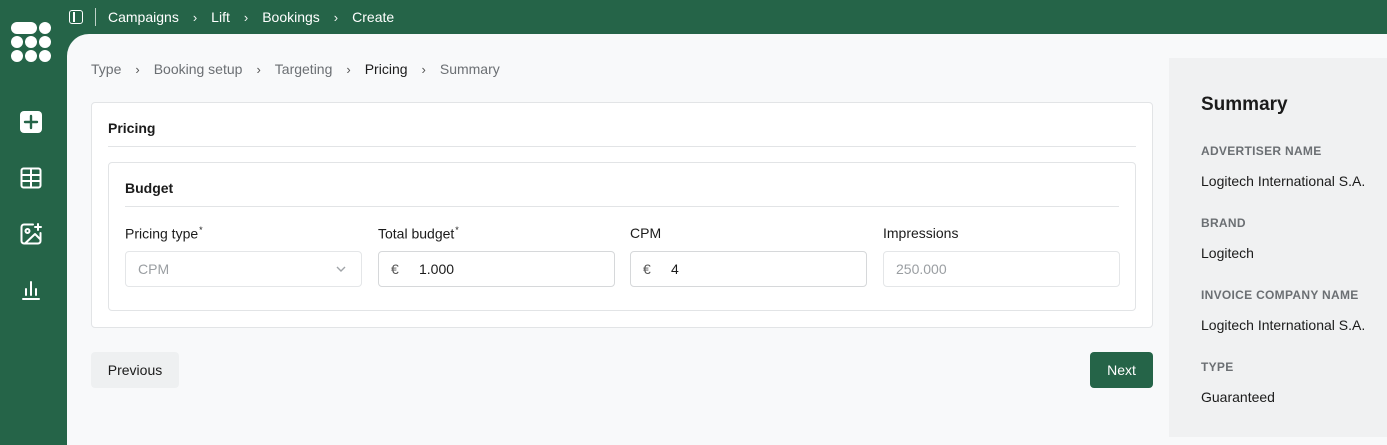 The width and height of the screenshot is (1387, 445). What do you see at coordinates (675, 269) in the screenshot?
I see `cpm-value: 4` at bounding box center [675, 269].